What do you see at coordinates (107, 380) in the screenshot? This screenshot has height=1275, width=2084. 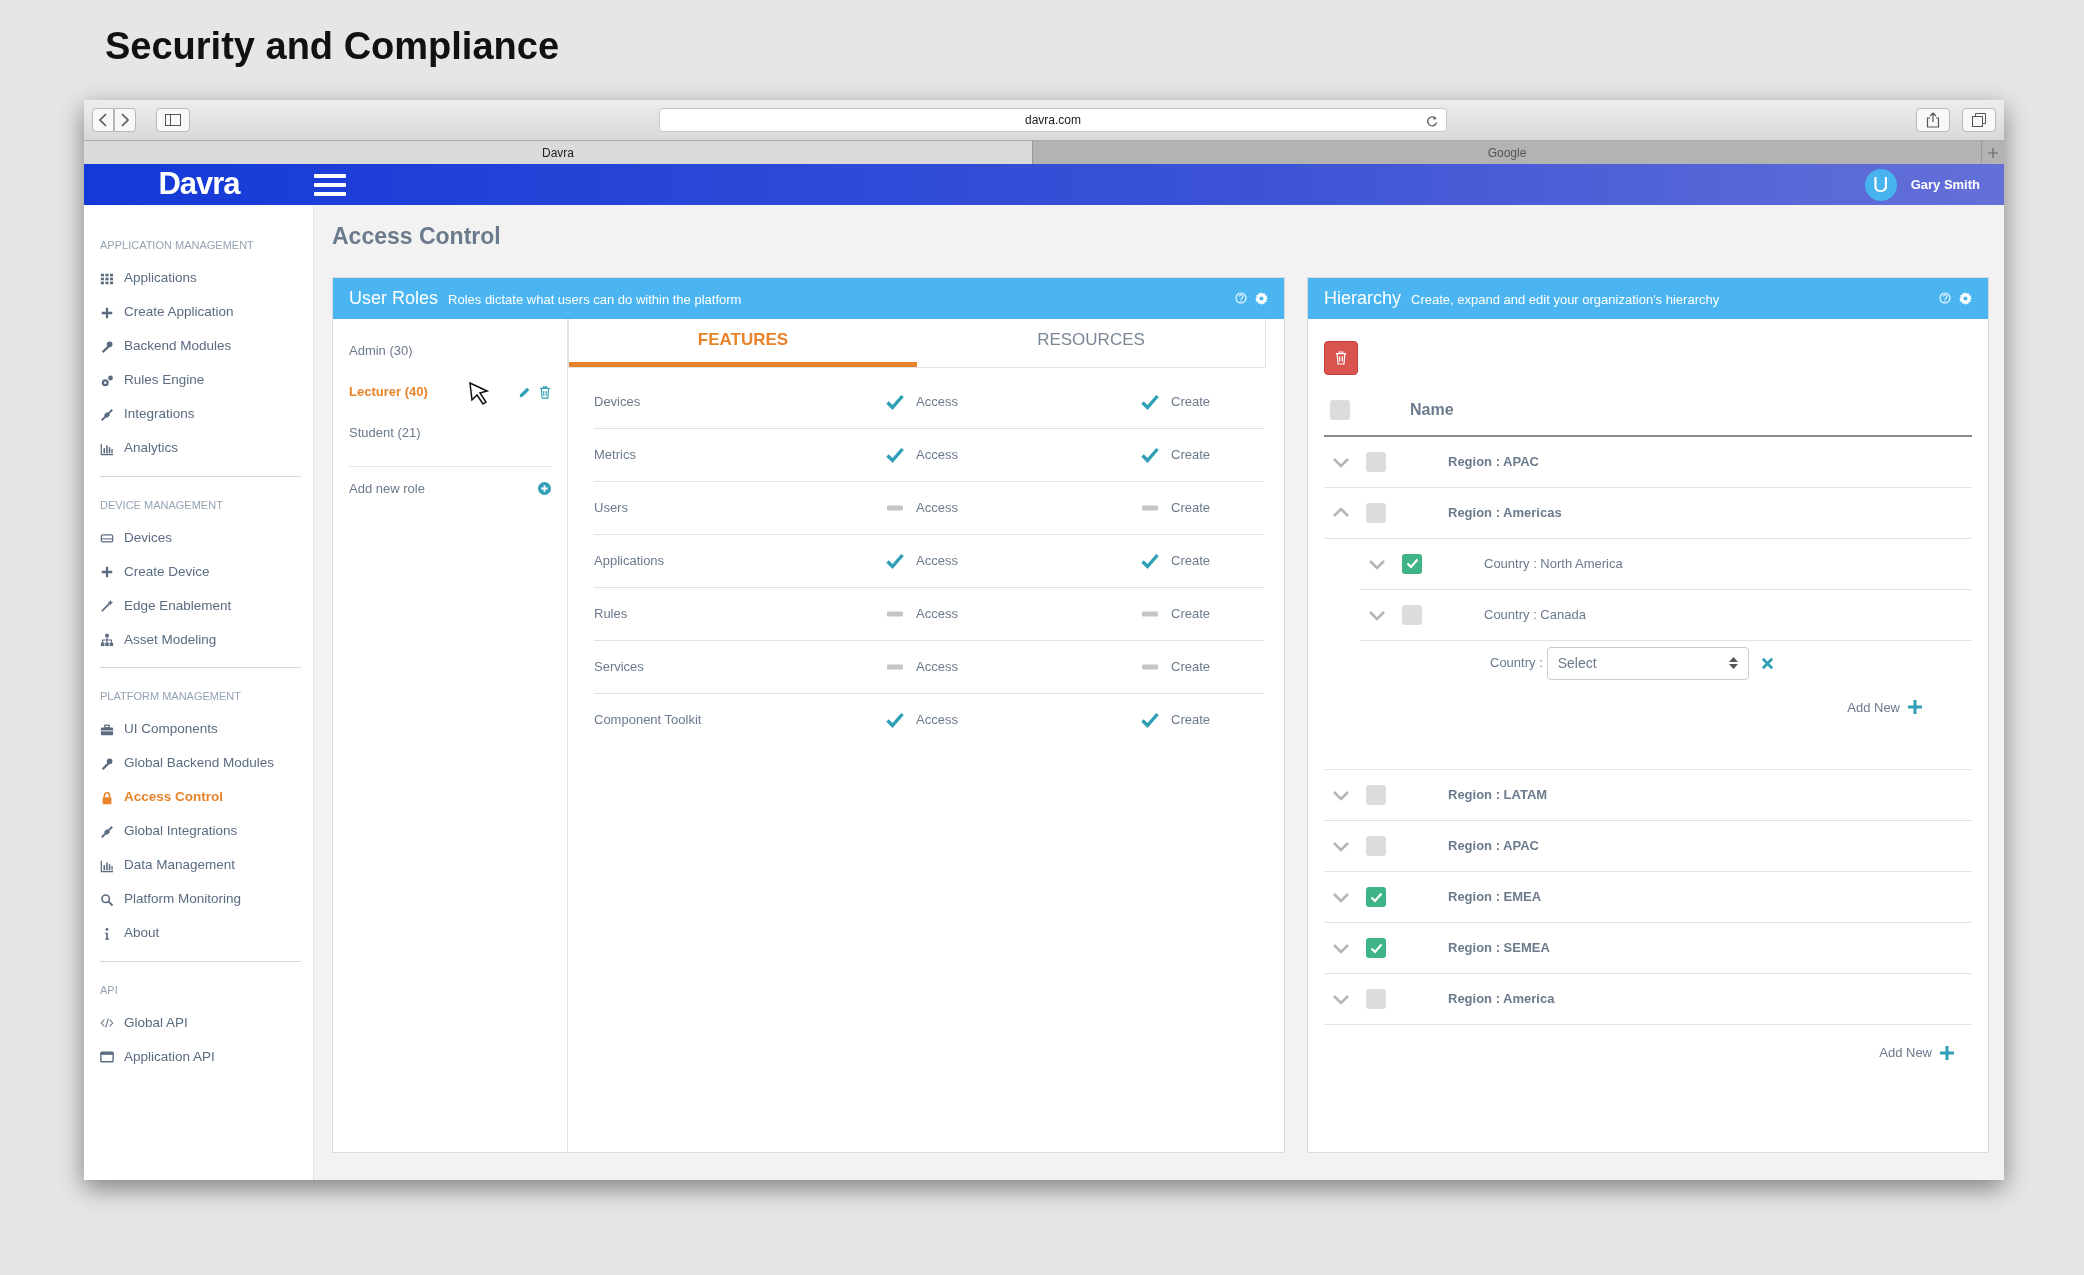 I see `gears-icon` at bounding box center [107, 380].